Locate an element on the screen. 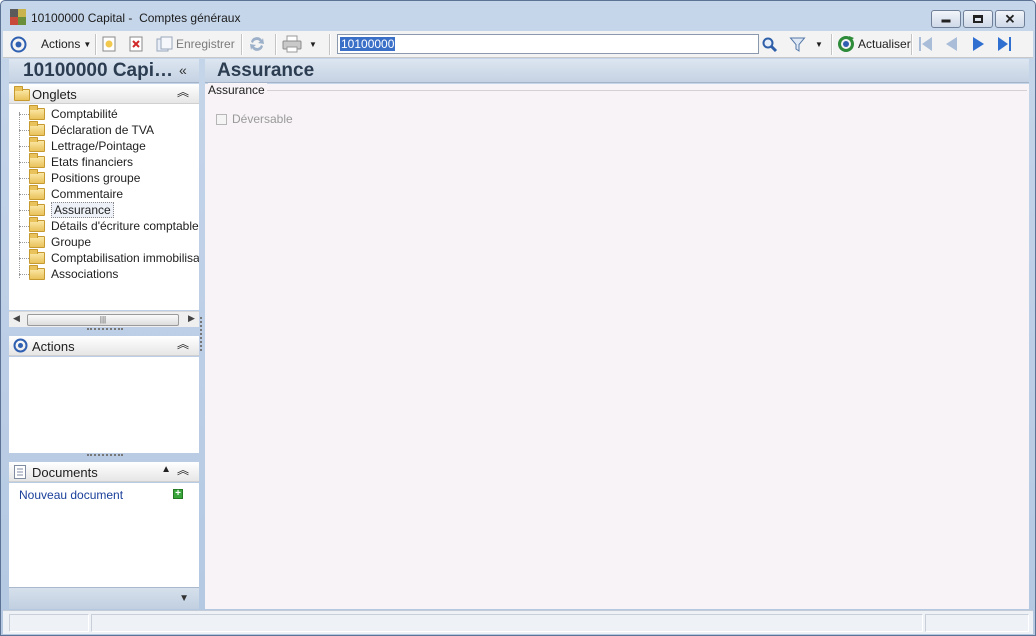  last-record-icon is located at coordinates (1003, 44).